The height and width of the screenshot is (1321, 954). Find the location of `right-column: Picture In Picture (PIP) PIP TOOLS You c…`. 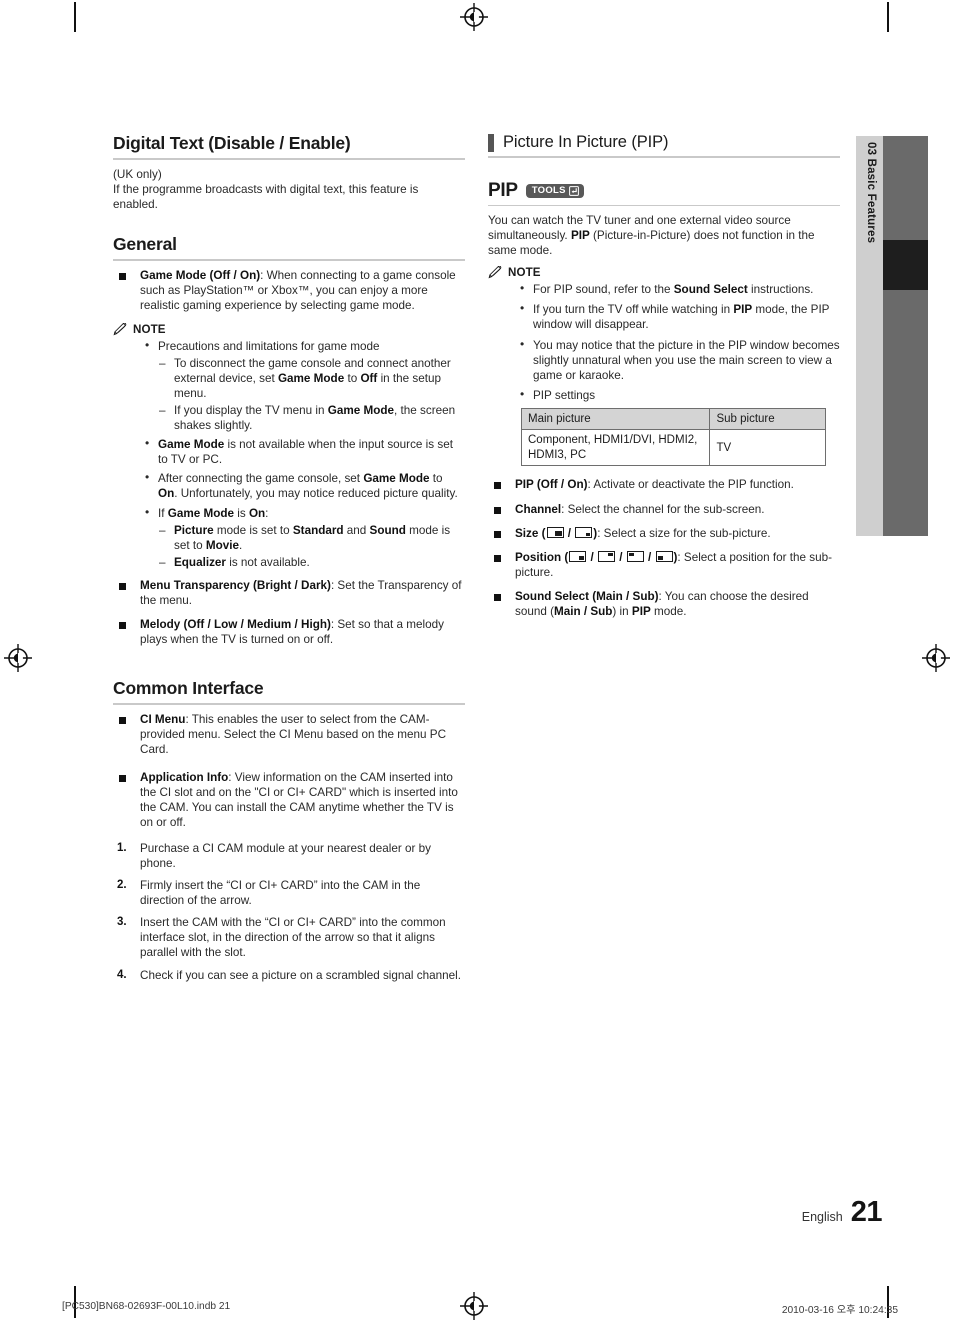

right-column: Picture In Picture (PIP) PIP TOOLS You c… is located at coordinates (664, 380).